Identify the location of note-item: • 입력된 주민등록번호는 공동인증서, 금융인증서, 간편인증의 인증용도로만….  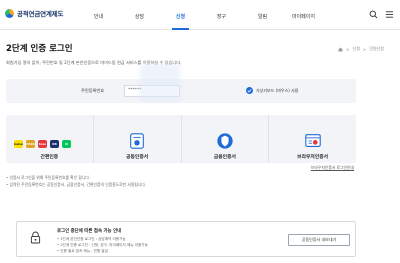
(76, 184).